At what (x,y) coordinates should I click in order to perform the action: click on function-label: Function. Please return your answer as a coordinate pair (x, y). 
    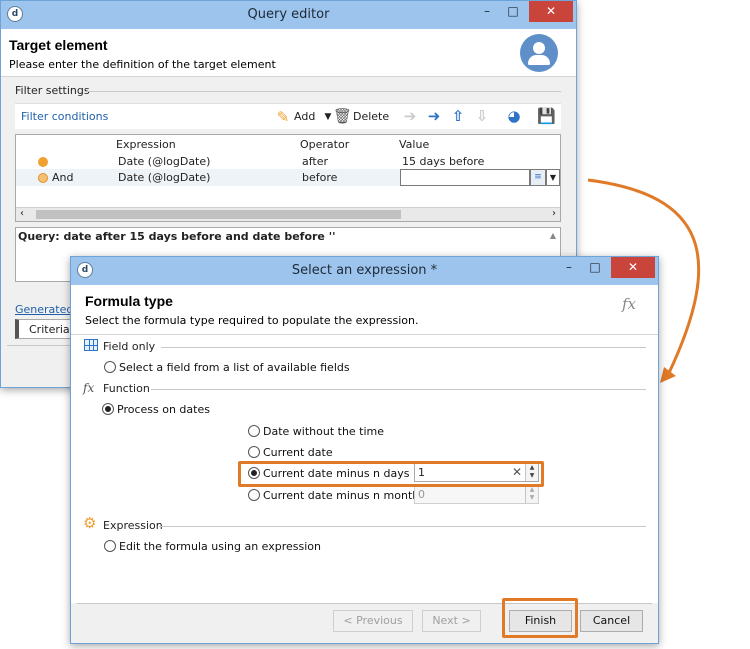
    Looking at the image, I should click on (126, 388).